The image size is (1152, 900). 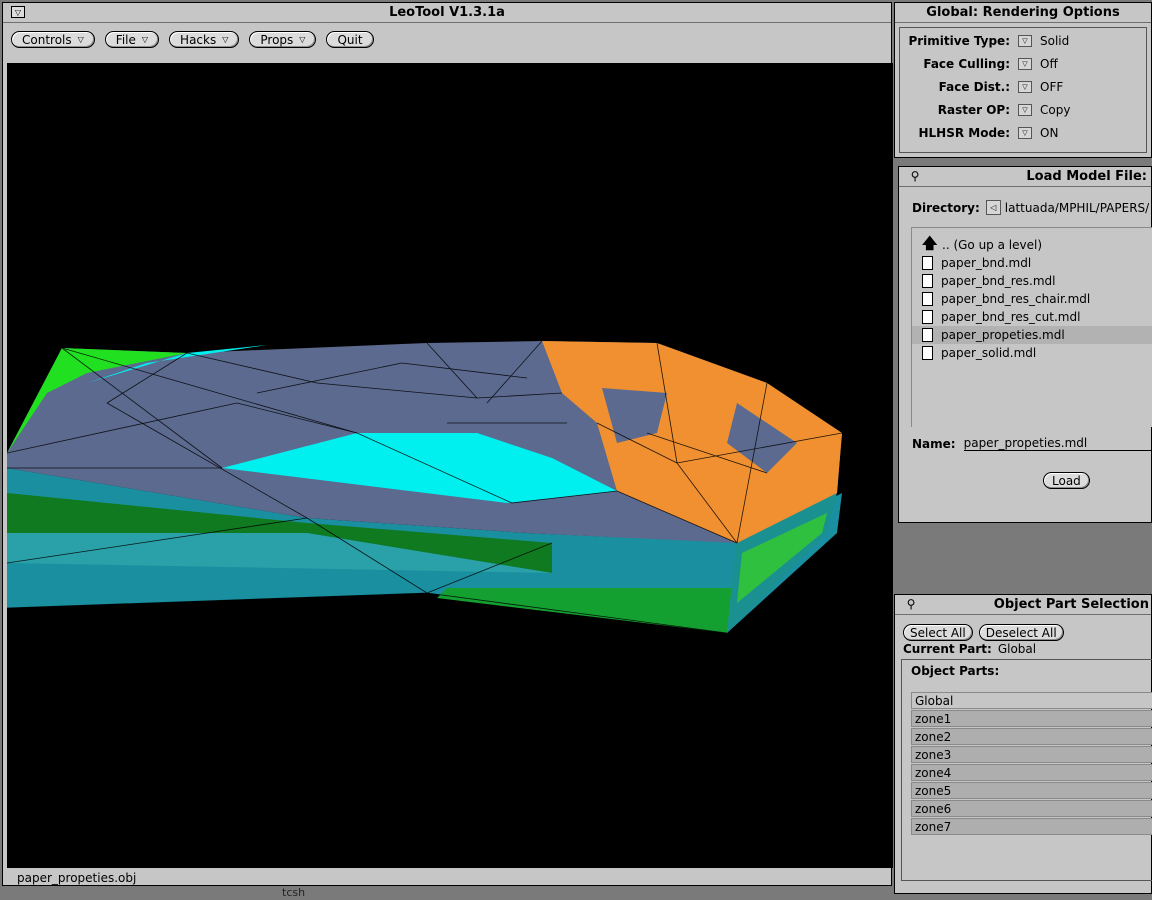 I want to click on option-label: Face Dist.:, so click(x=974, y=87).